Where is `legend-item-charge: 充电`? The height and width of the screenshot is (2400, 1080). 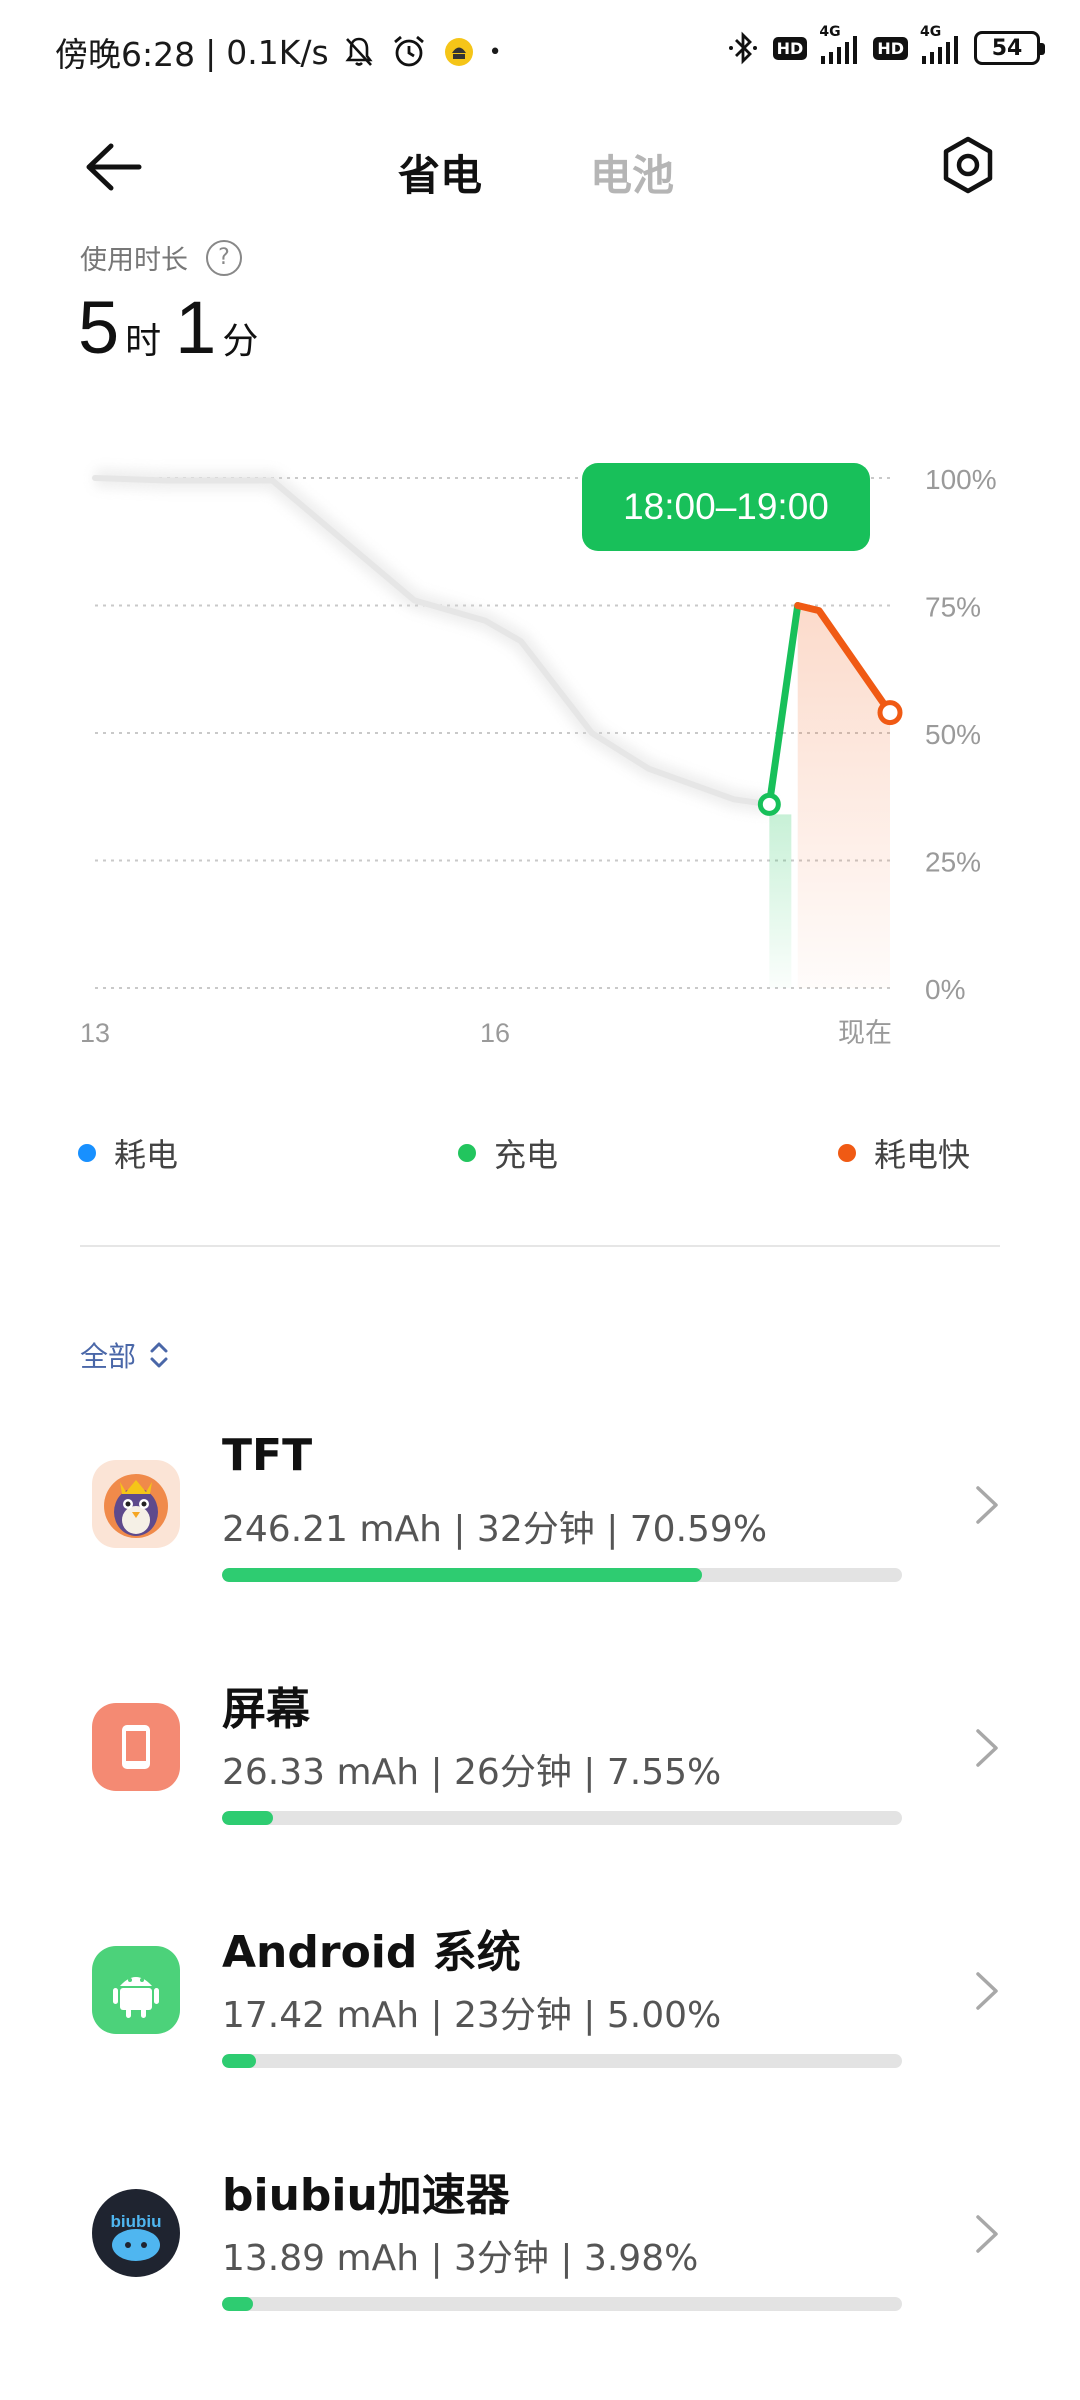
legend-item-charge: 充电 is located at coordinates (508, 1153).